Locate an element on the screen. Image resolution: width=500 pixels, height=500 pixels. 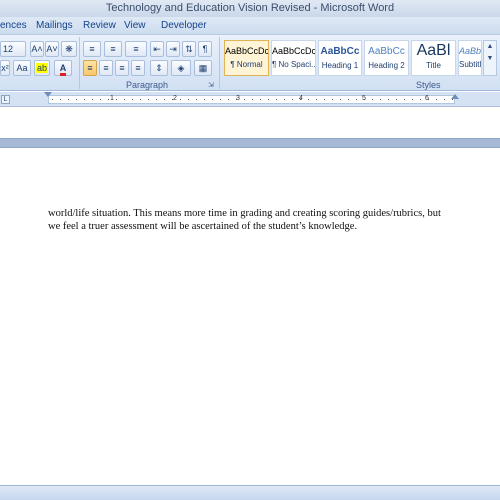
borders-button: ▦ is located at coordinates (203, 68).